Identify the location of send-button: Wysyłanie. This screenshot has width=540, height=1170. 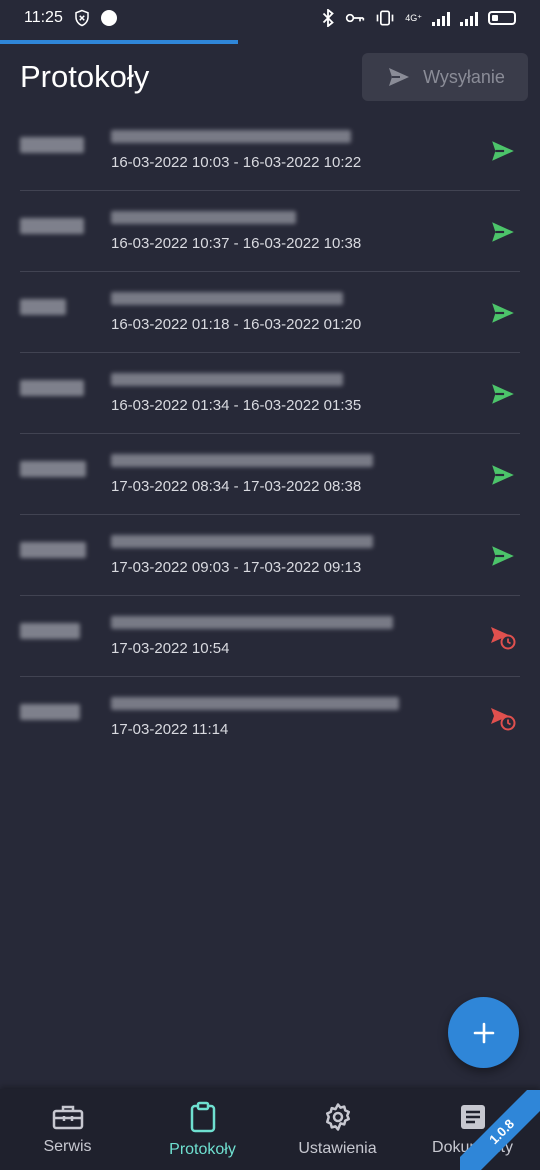
(445, 77).